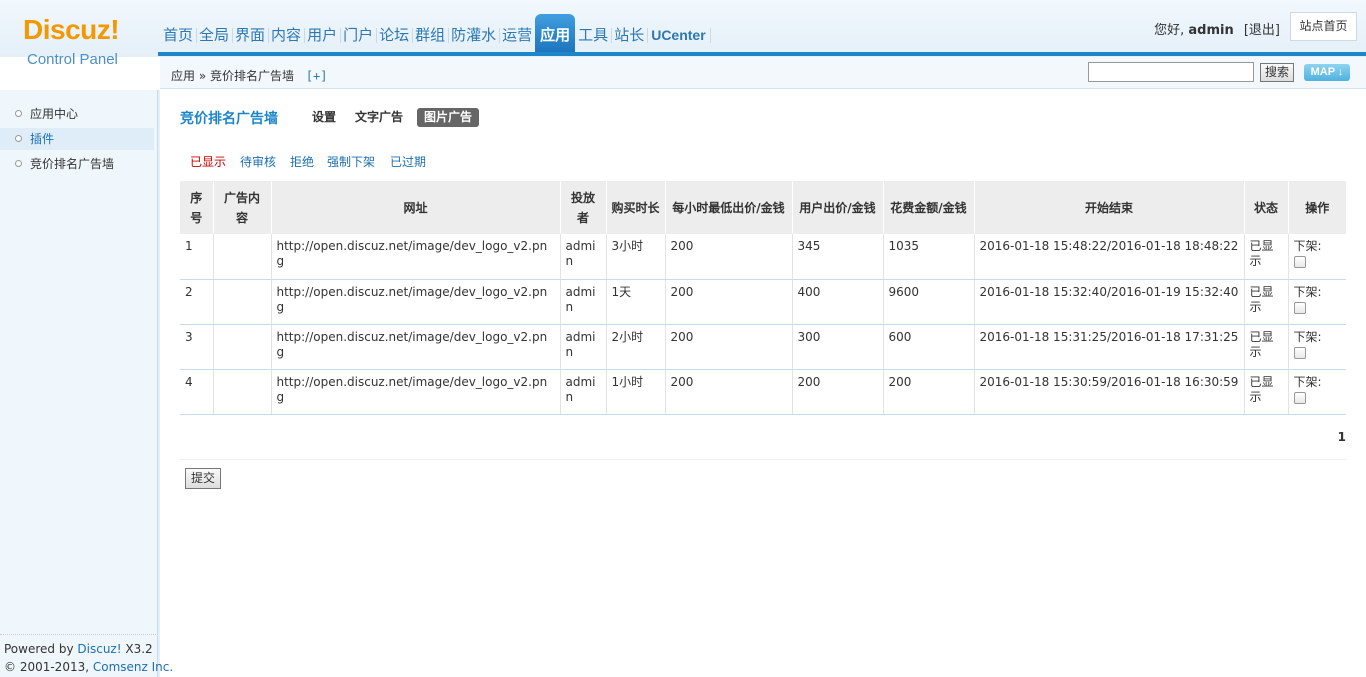  I want to click on logout-link: [退出], so click(1262, 30).